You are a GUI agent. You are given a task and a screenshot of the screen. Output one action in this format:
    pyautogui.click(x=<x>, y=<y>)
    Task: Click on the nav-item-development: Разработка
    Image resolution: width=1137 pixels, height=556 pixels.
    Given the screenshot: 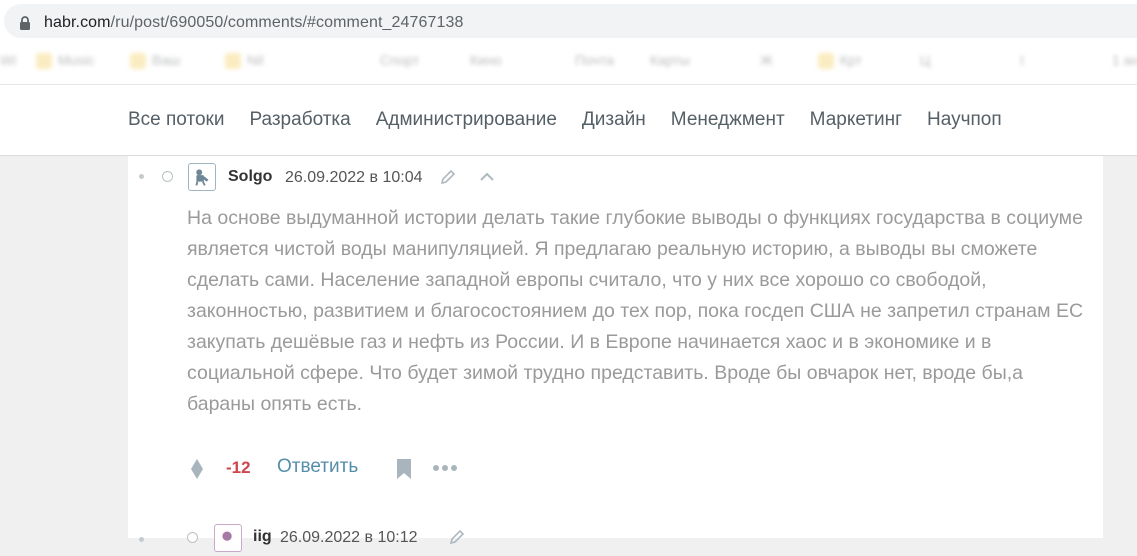 What is the action you would take?
    pyautogui.click(x=299, y=120)
    